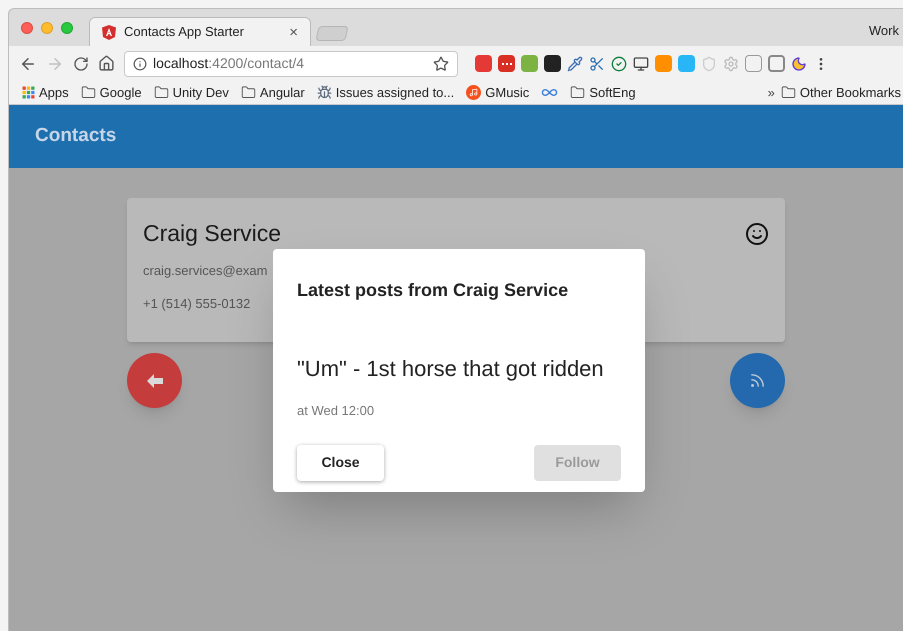 The height and width of the screenshot is (631, 903). I want to click on grid-icon, so click(28, 92).